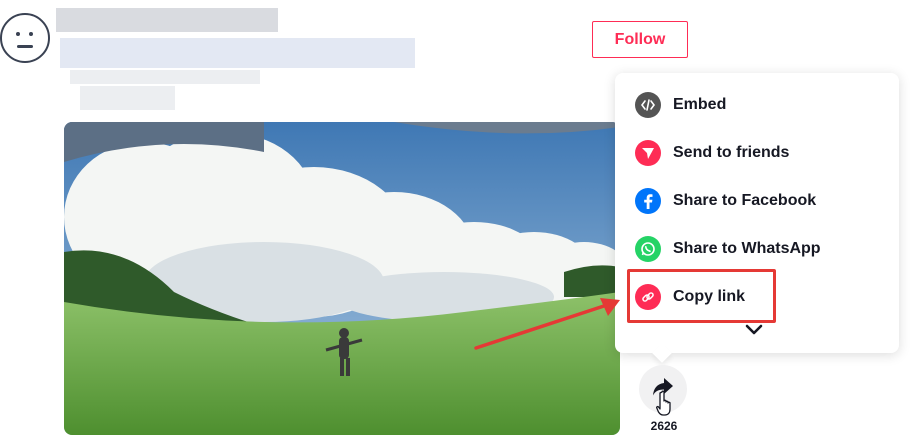 Image resolution: width=910 pixels, height=447 pixels. I want to click on share-option-label: Embed, so click(700, 104).